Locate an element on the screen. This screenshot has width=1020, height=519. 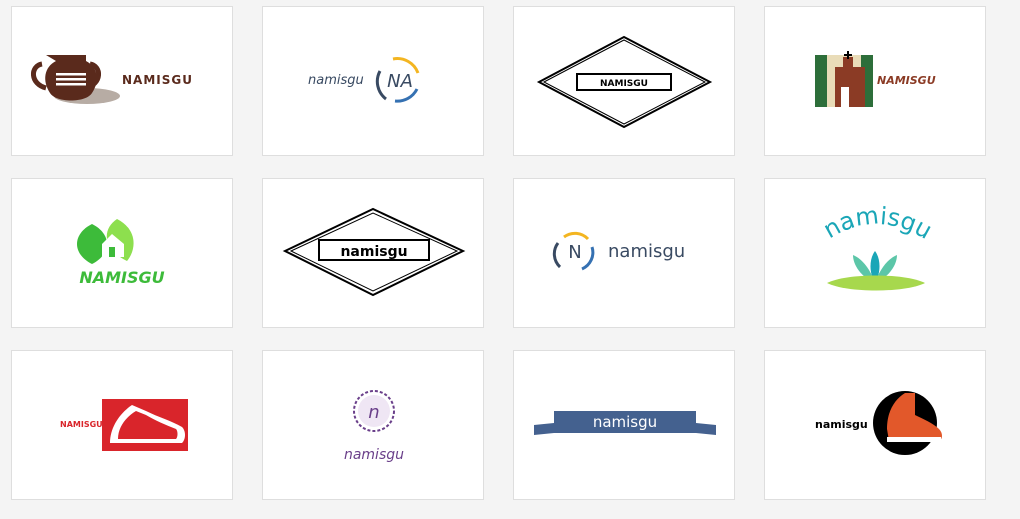
church-icon: NAMISGU is located at coordinates (875, 79).